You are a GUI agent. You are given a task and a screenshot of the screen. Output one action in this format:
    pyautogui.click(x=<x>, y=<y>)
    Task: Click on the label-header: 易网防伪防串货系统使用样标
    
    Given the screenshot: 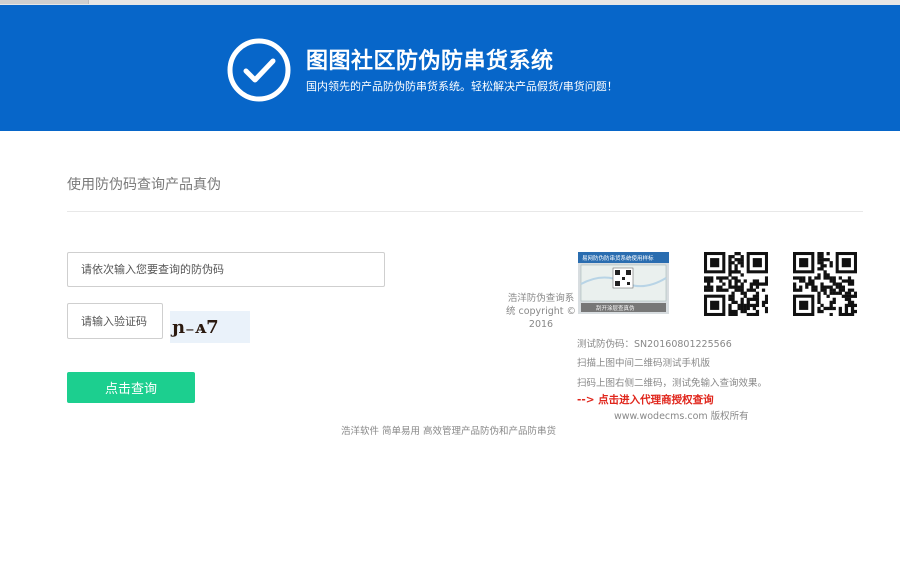 What is the action you would take?
    pyautogui.click(x=618, y=258)
    